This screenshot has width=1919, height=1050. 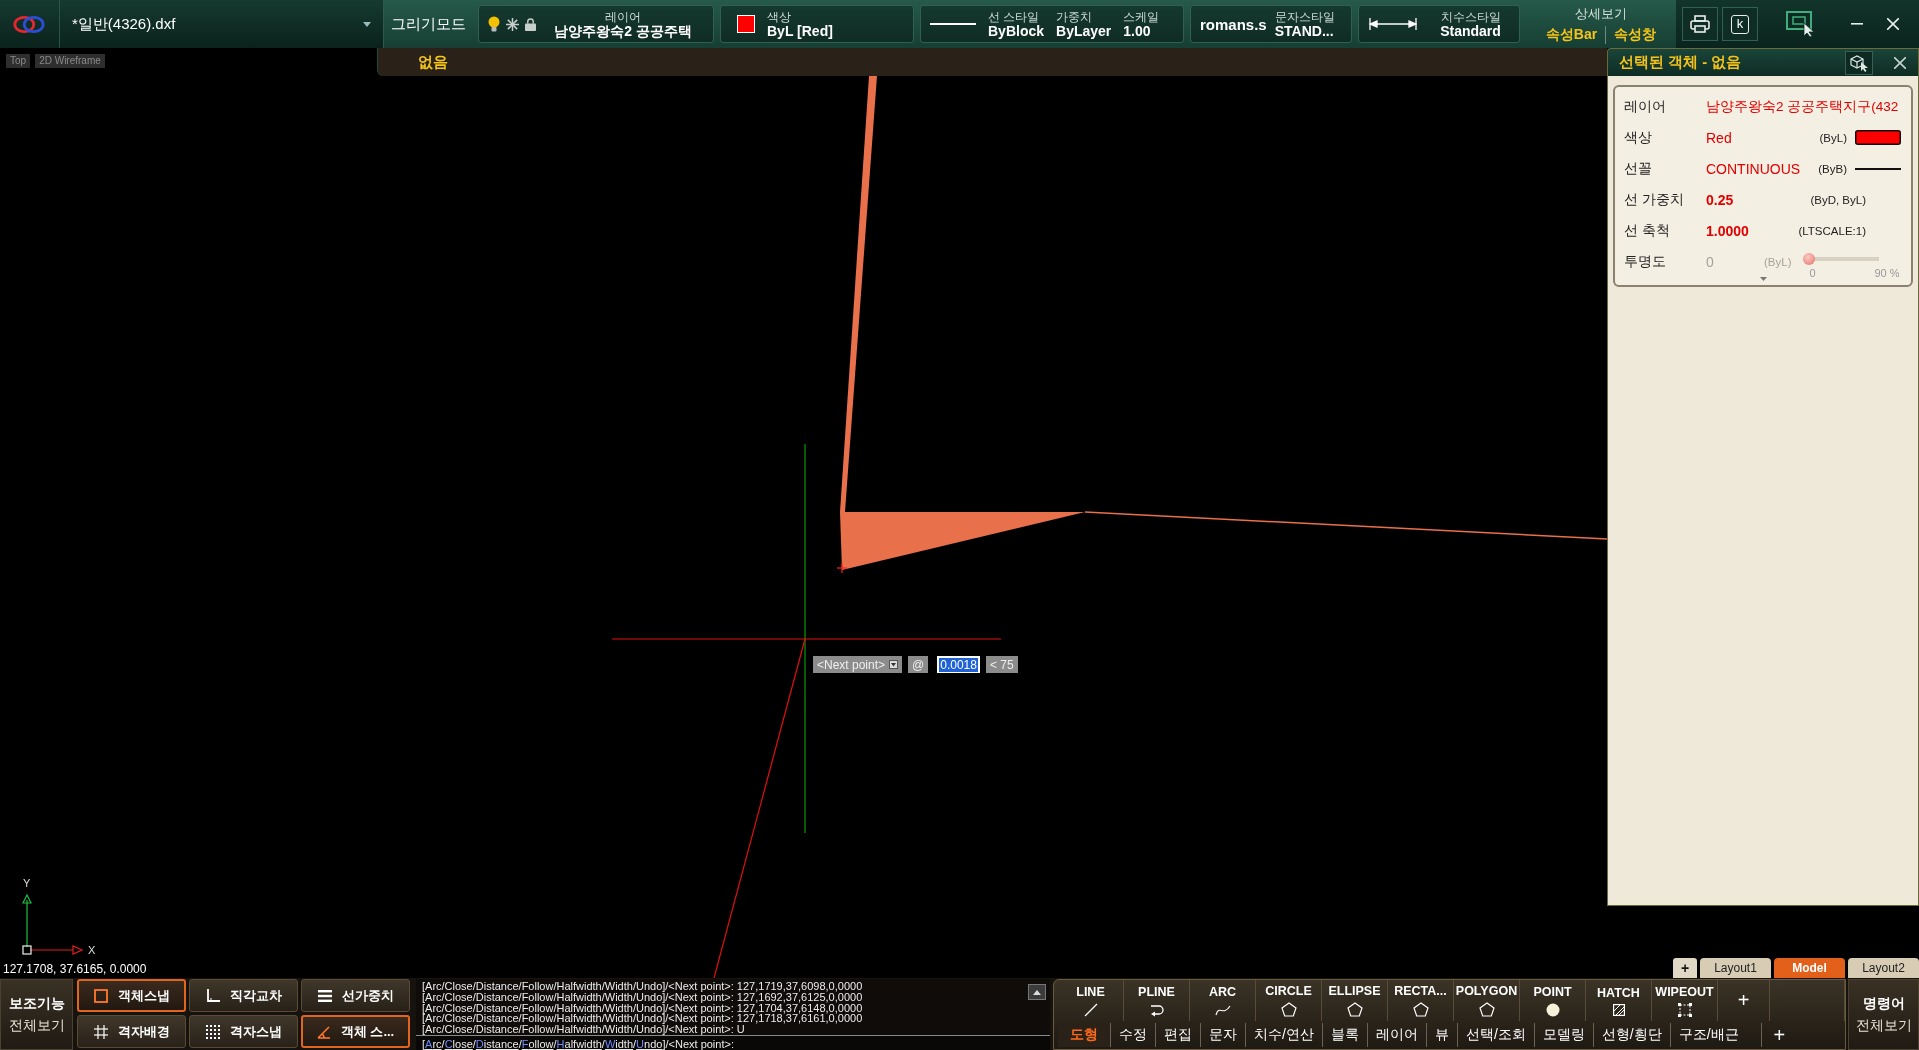 What do you see at coordinates (221, 24) in the screenshot?
I see `file-tab: *일반(4326).dxf` at bounding box center [221, 24].